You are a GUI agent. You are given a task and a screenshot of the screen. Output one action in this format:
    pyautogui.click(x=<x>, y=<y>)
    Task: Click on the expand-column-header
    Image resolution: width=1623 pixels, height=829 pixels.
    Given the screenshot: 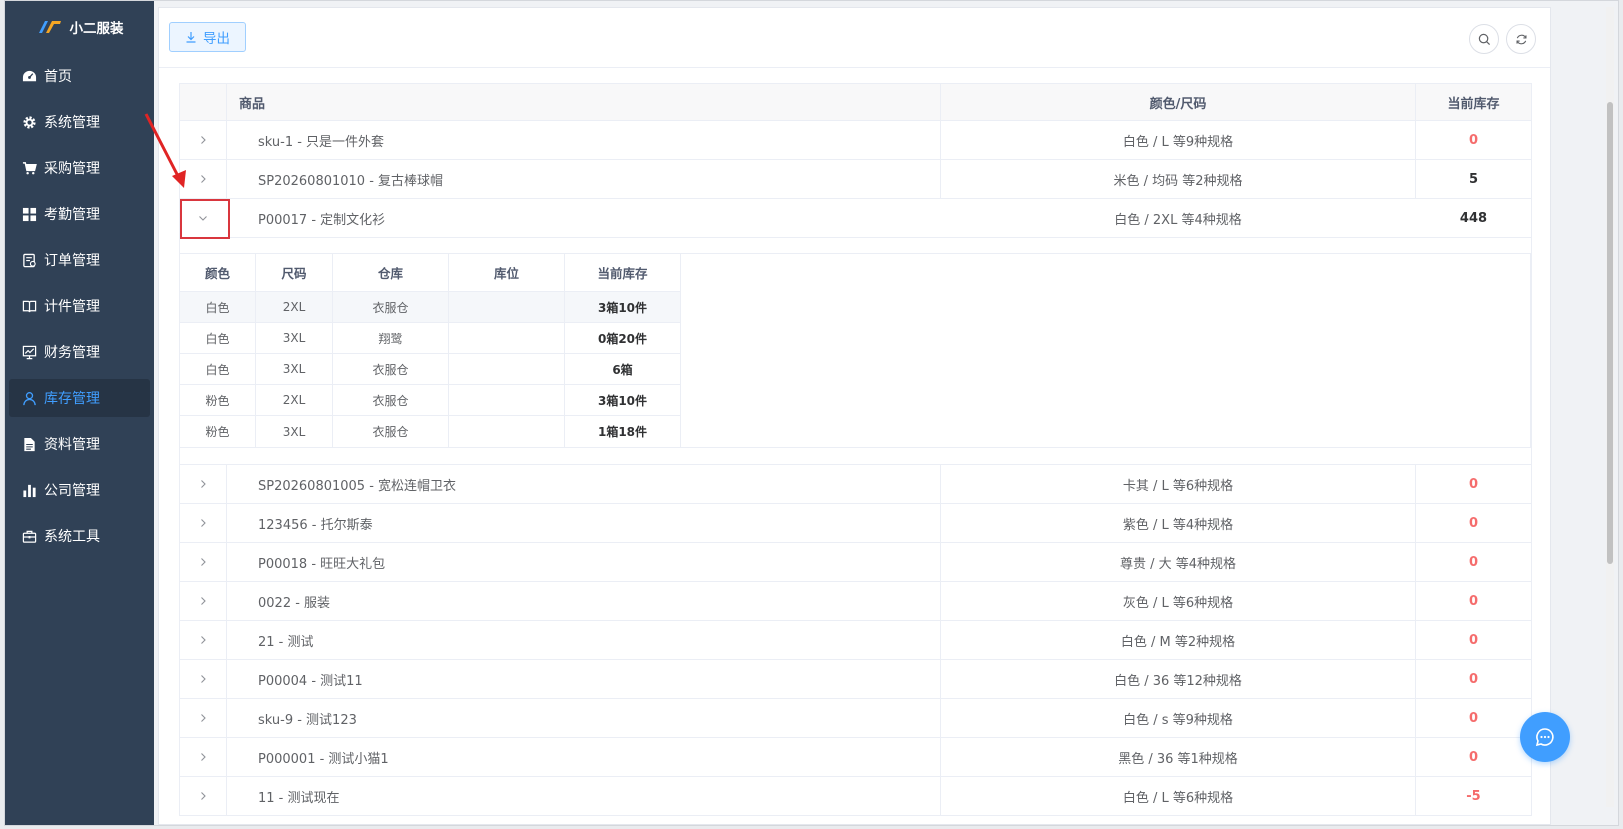 What is the action you would take?
    pyautogui.click(x=203, y=102)
    